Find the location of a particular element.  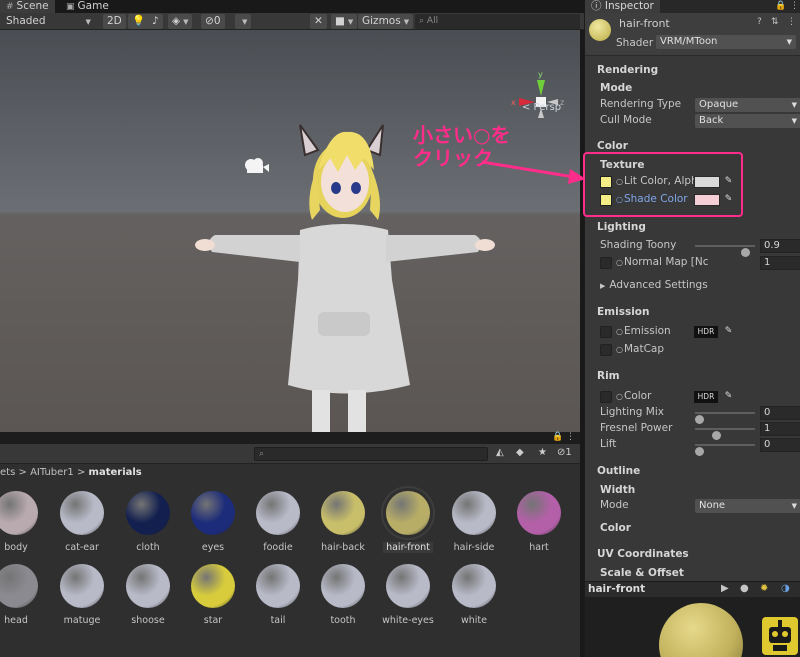

help-icon: ? is located at coordinates (759, 22).